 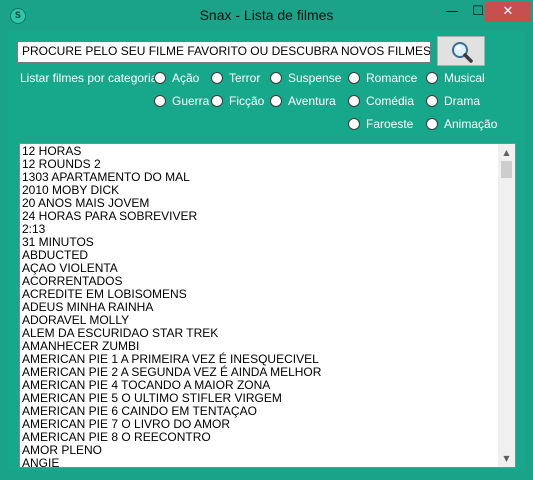 What do you see at coordinates (247, 101) in the screenshot?
I see `radio-label: Ficção` at bounding box center [247, 101].